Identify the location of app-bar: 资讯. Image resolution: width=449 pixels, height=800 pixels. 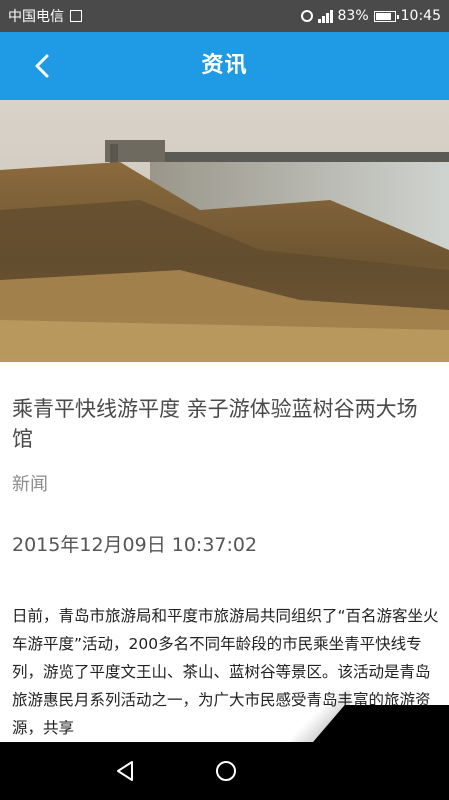
(224, 66).